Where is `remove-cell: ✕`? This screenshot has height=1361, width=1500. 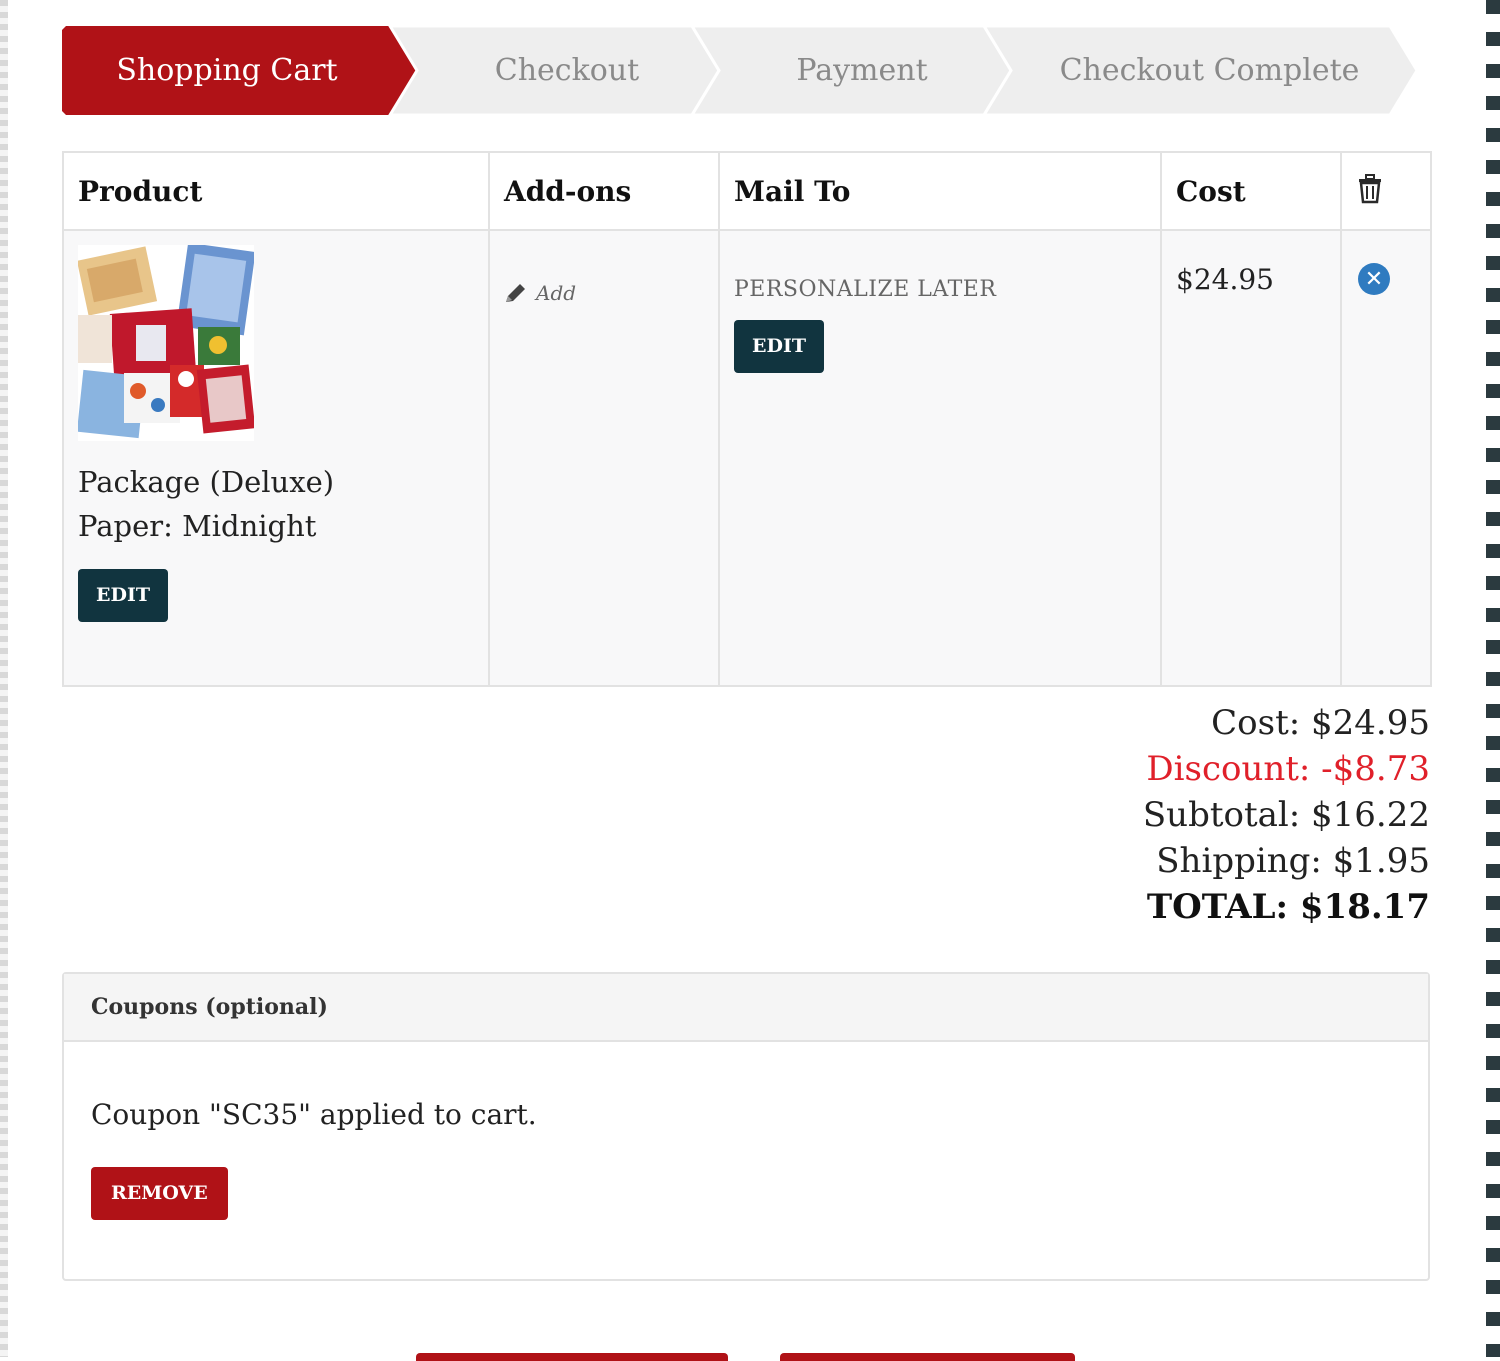
remove-cell: ✕ is located at coordinates (1386, 458).